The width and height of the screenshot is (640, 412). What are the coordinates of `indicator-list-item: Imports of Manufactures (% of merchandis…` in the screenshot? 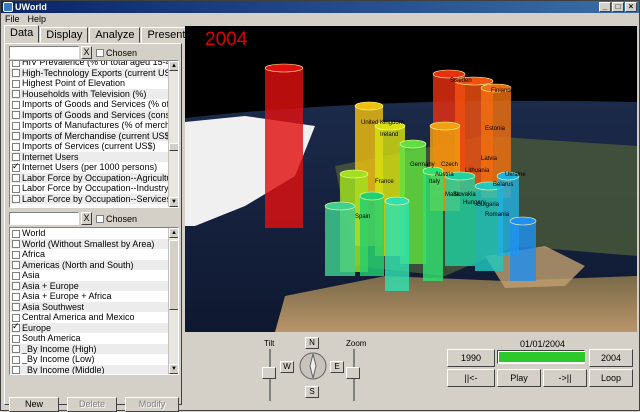 It's located at (89, 125).